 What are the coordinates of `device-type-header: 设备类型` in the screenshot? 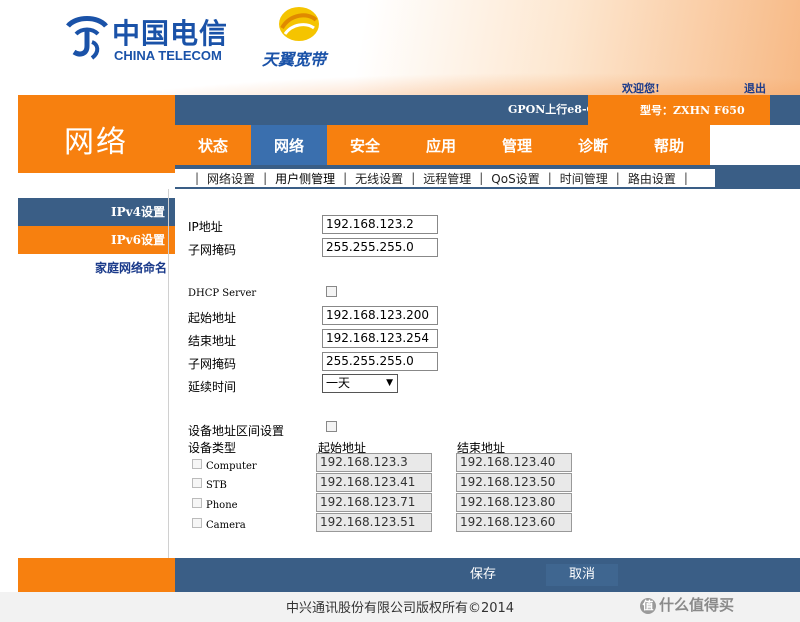 It's located at (212, 448).